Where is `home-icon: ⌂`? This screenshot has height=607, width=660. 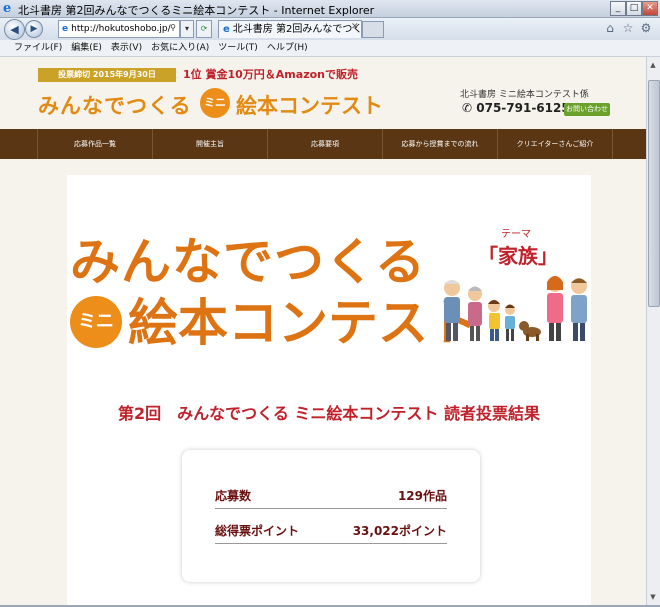
home-icon: ⌂ is located at coordinates (610, 28).